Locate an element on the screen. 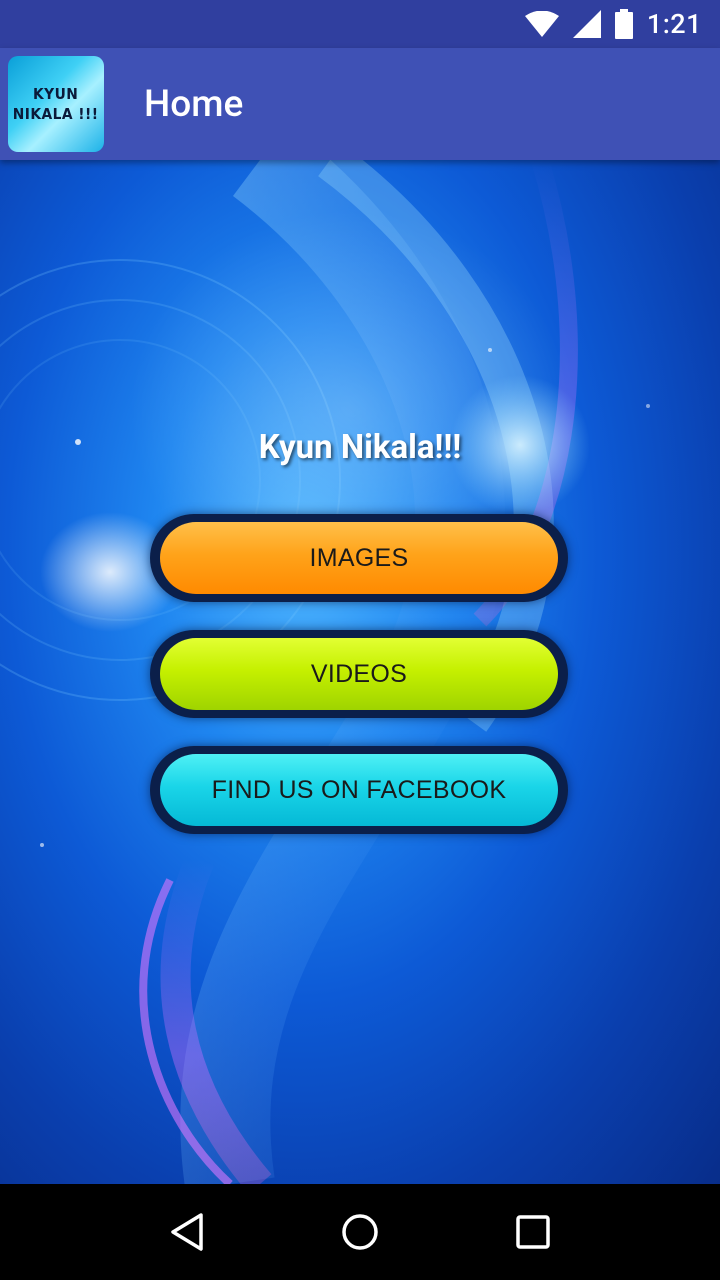 This screenshot has height=1280, width=720. images-button-frame: IMAGES is located at coordinates (359, 558).